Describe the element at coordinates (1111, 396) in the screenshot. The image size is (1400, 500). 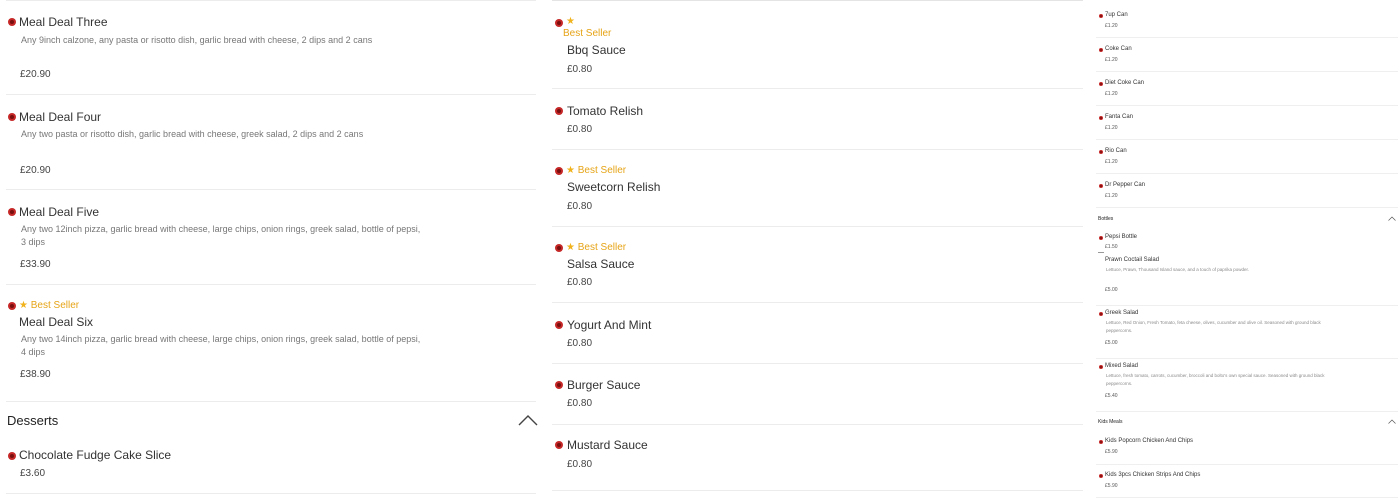
I see `item-price: £5.40` at that location.